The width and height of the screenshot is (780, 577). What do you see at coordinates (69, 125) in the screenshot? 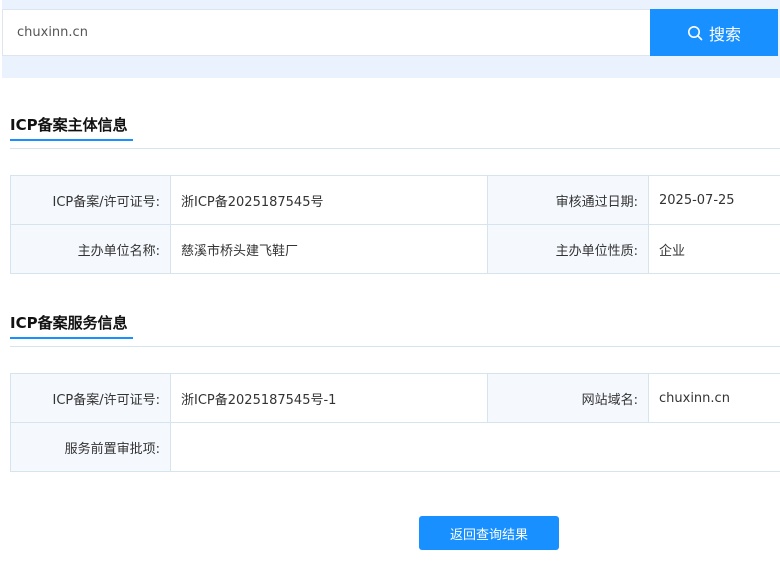
I see `section-title-subject: ICP备案主体信息` at bounding box center [69, 125].